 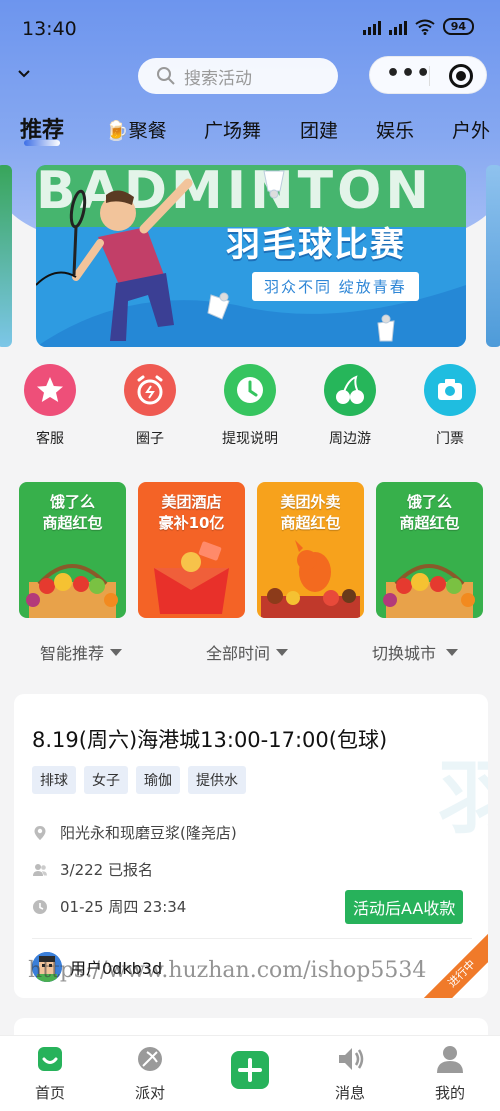 I want to click on tabbar-home: 首页, so click(x=50, y=1073).